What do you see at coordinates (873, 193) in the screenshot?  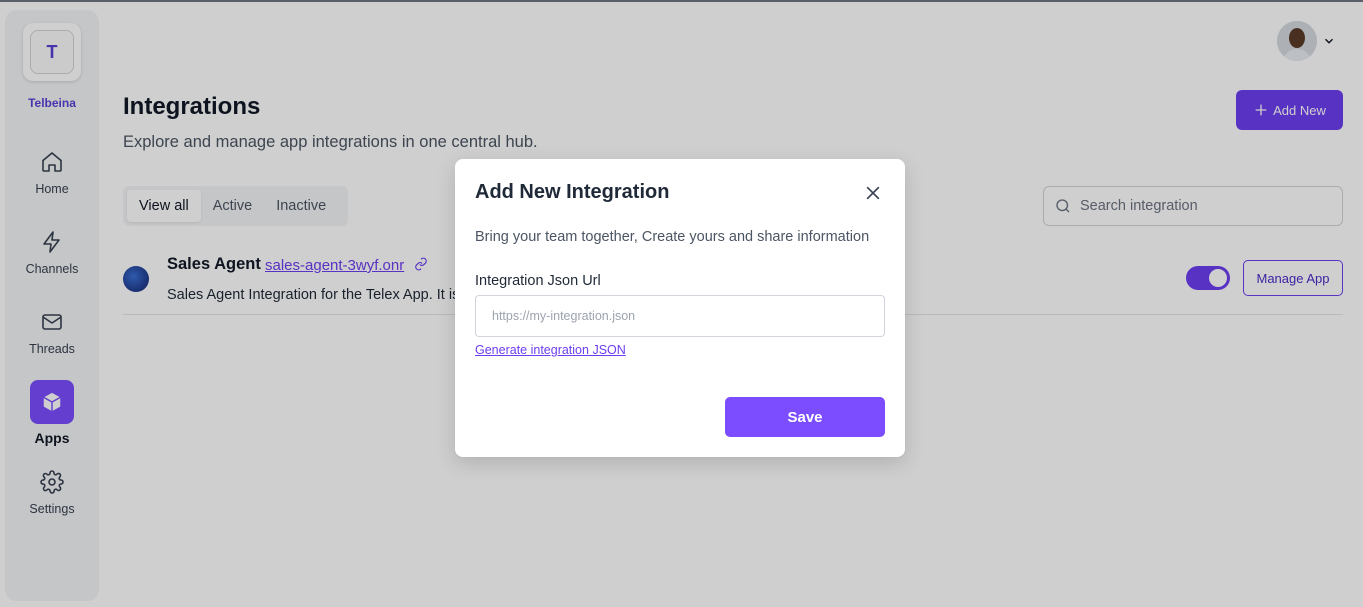 I see `close-icon` at bounding box center [873, 193].